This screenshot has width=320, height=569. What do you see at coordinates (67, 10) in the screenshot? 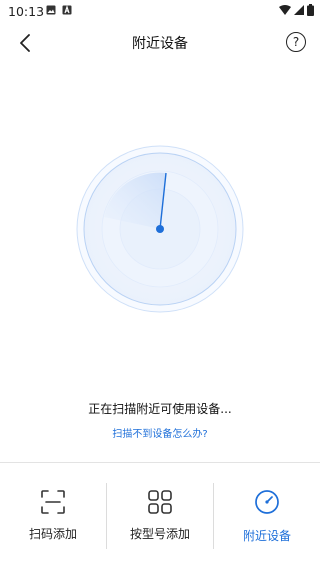
I see `app-notification-icon` at bounding box center [67, 10].